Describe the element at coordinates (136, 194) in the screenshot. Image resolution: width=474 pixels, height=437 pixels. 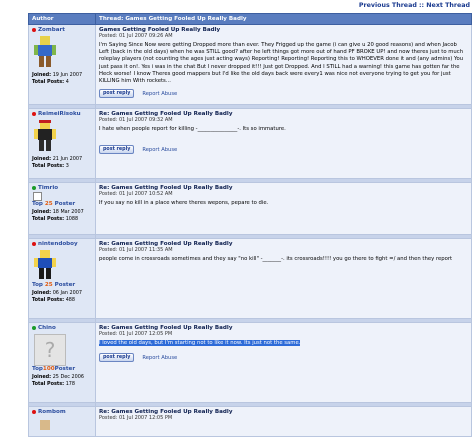
I see `post-date: Posted: 01 Jul 2007 10:52 AM` at that location.